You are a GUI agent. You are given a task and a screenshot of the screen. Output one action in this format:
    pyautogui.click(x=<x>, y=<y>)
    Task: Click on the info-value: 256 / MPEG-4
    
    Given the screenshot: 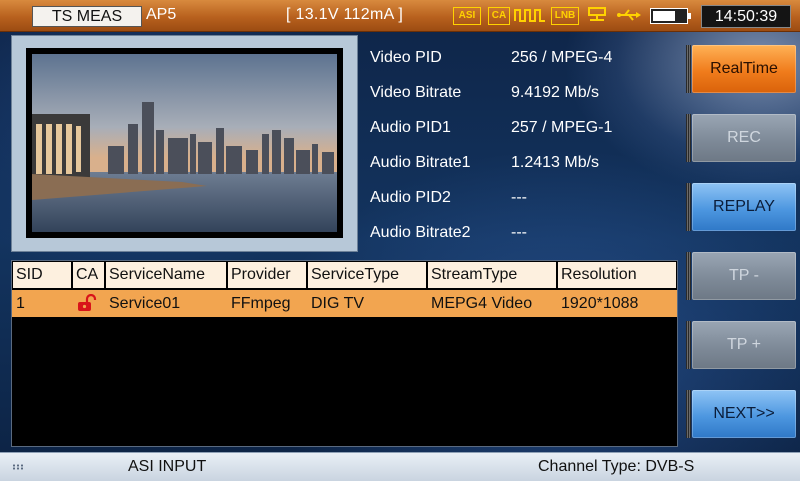 What is the action you would take?
    pyautogui.click(x=562, y=57)
    